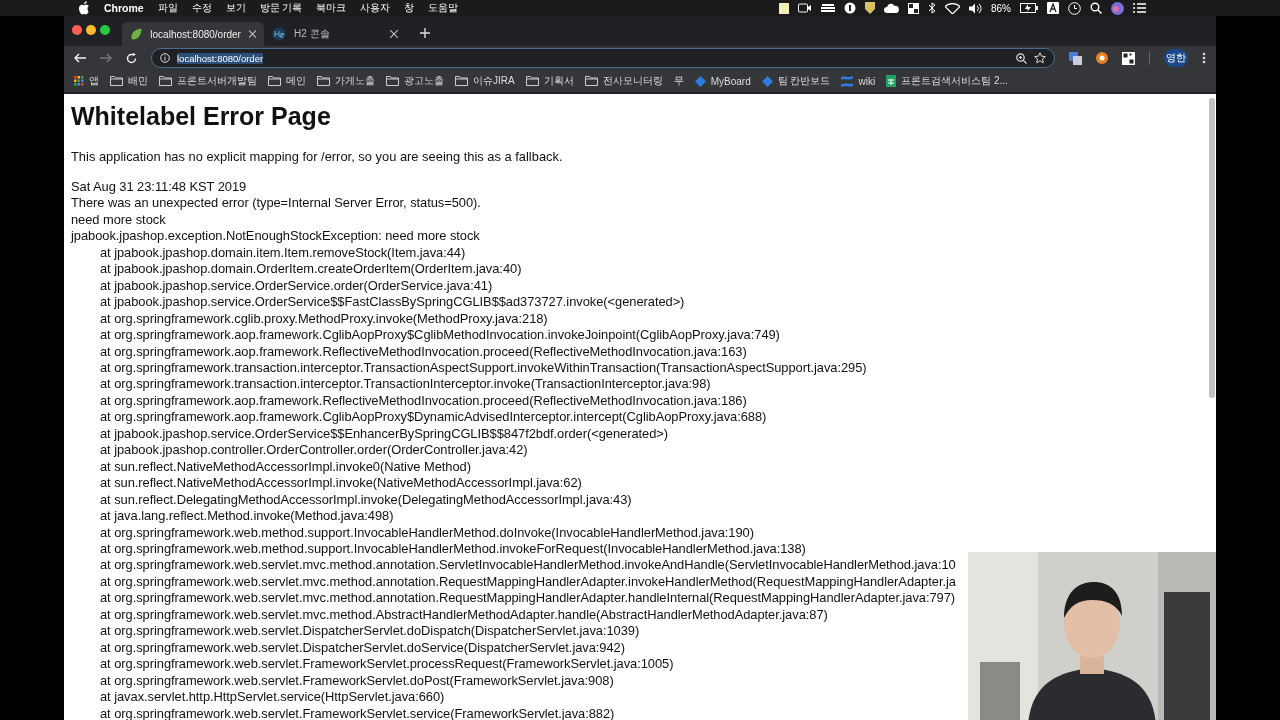 This screenshot has width=1280, height=720. I want to click on address-bar: localhost:8080/order, so click(603, 58).